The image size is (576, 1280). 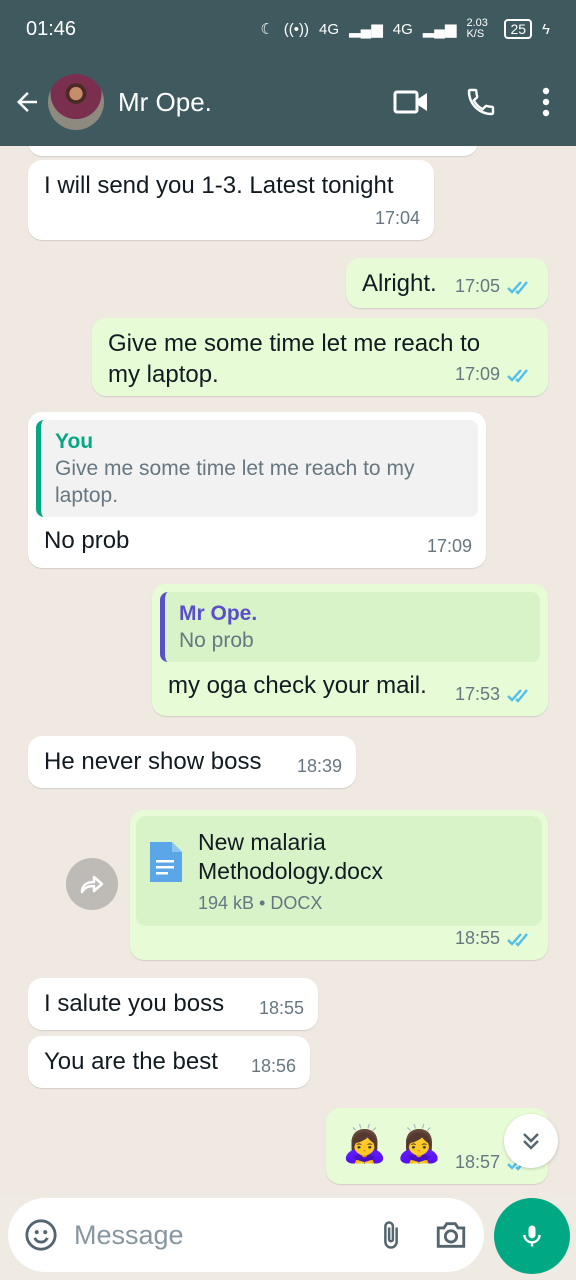 I want to click on network-2: 4G, so click(x=402, y=29).